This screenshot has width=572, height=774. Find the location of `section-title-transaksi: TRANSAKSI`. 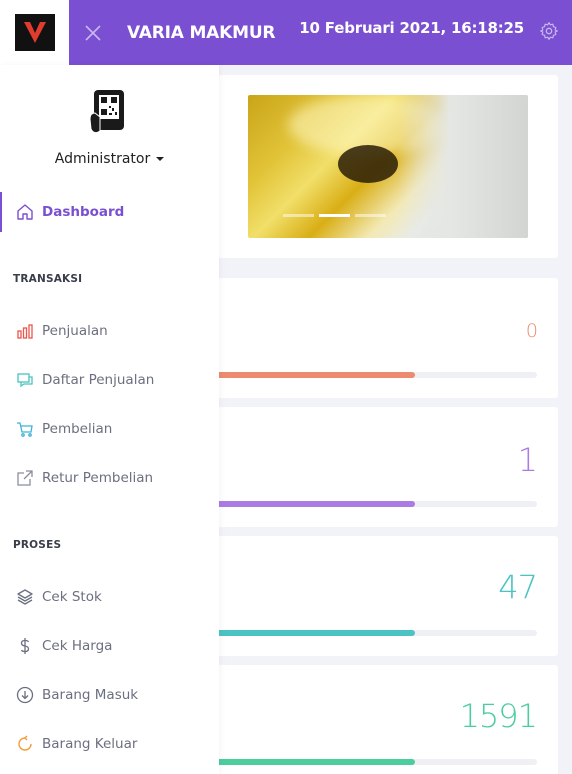

section-title-transaksi: TRANSAKSI is located at coordinates (48, 279).